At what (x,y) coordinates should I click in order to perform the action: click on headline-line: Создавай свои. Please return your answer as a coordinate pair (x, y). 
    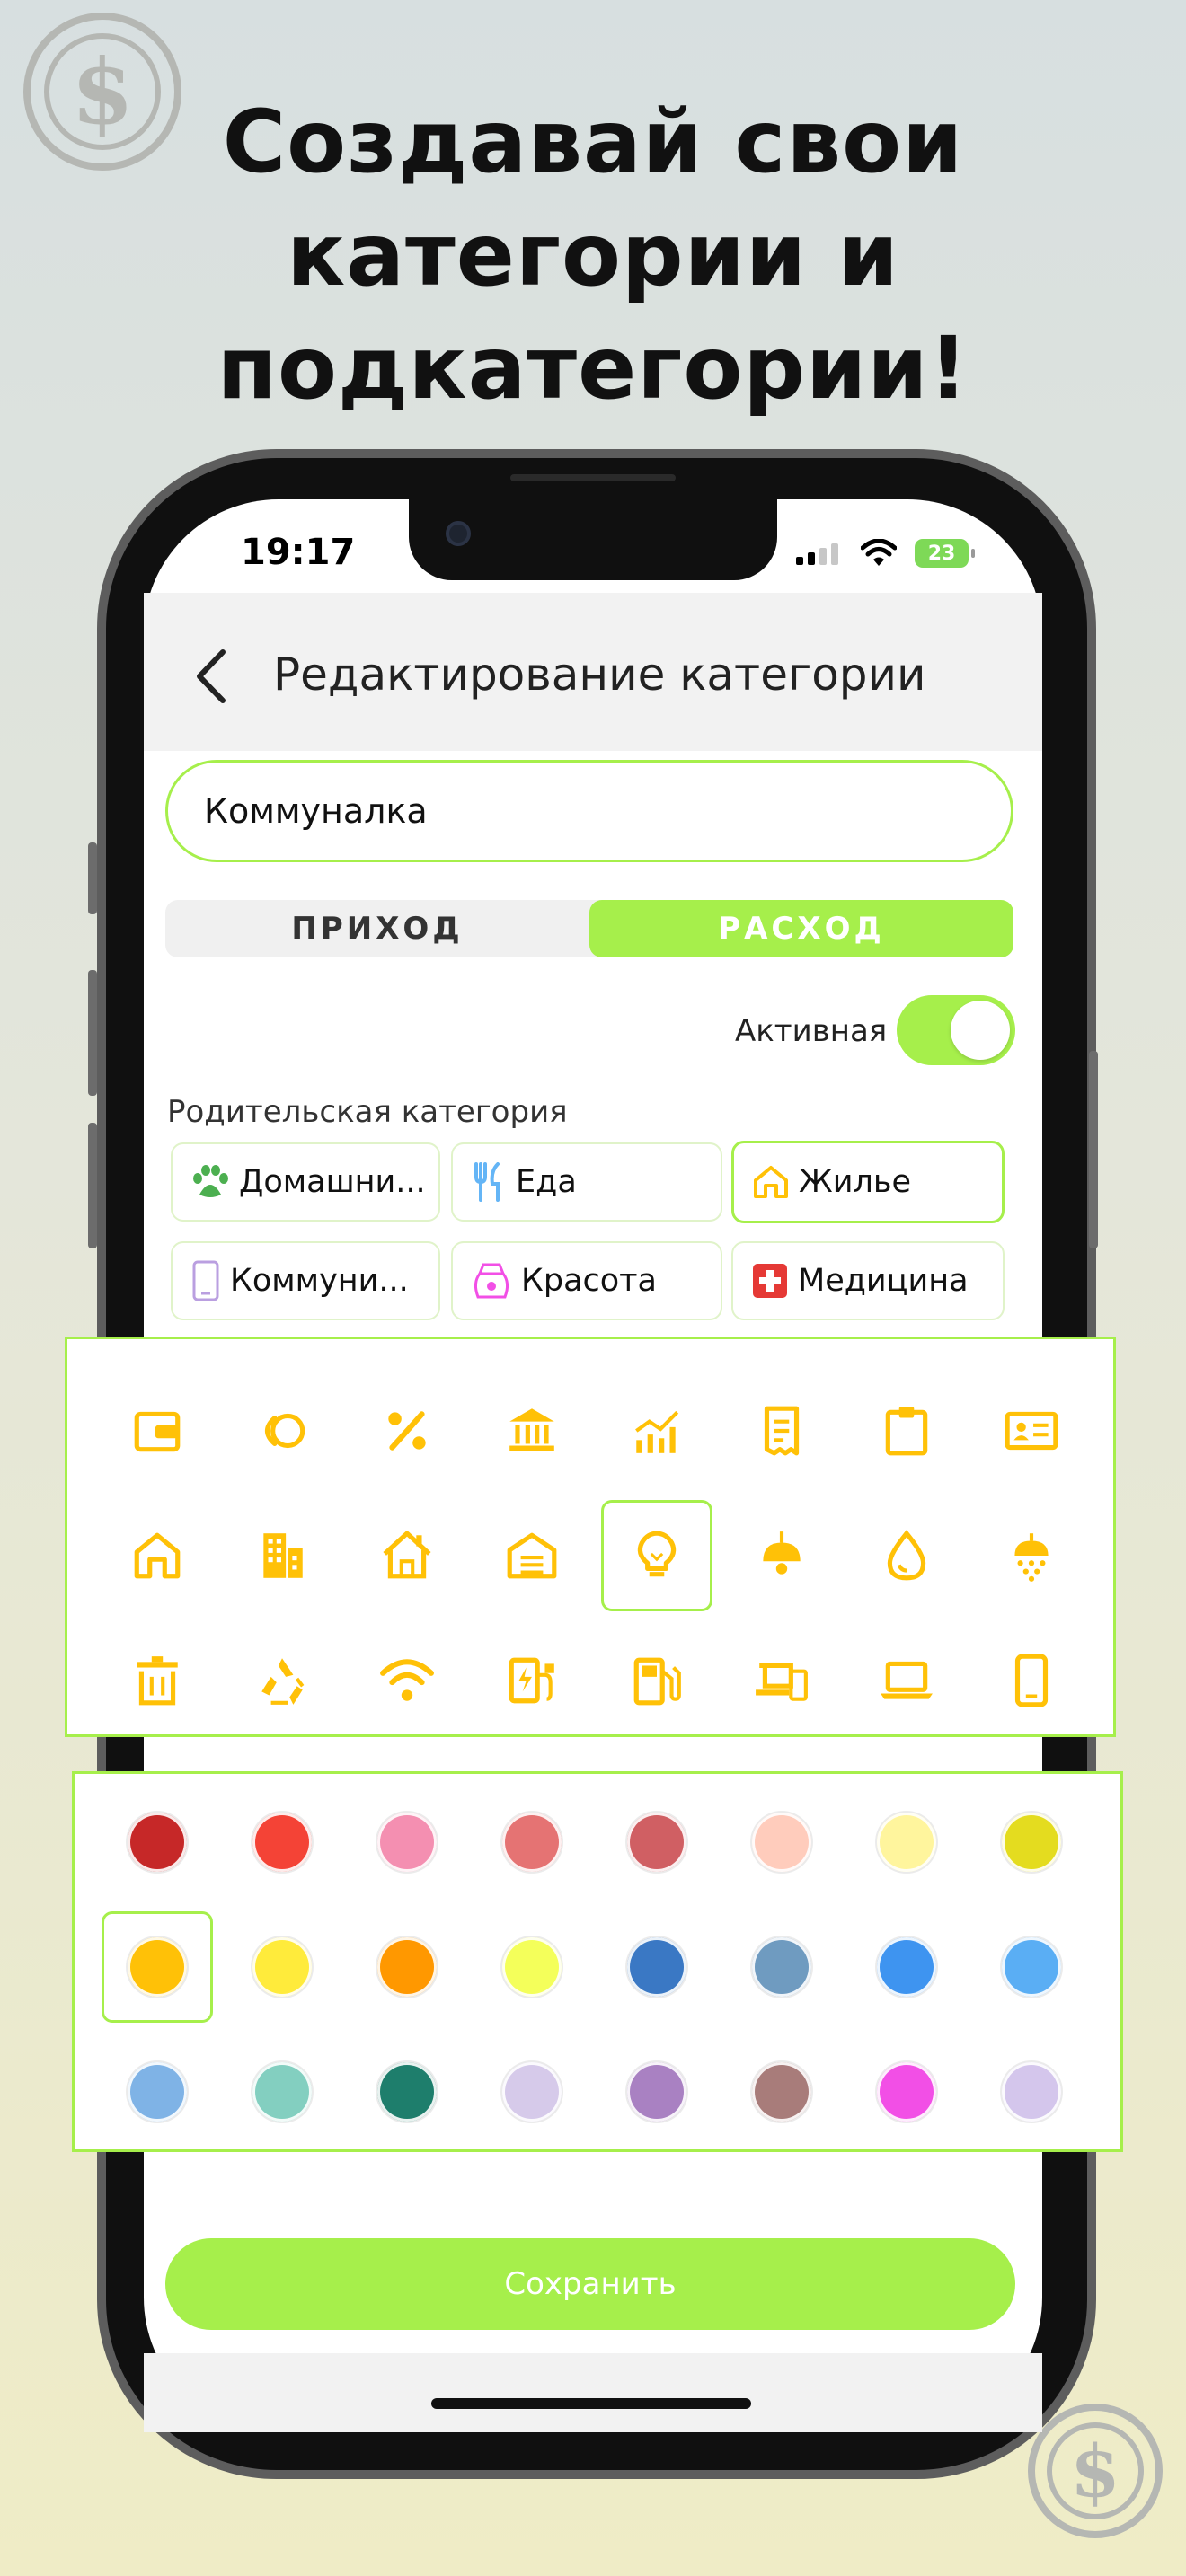
    Looking at the image, I should click on (593, 142).